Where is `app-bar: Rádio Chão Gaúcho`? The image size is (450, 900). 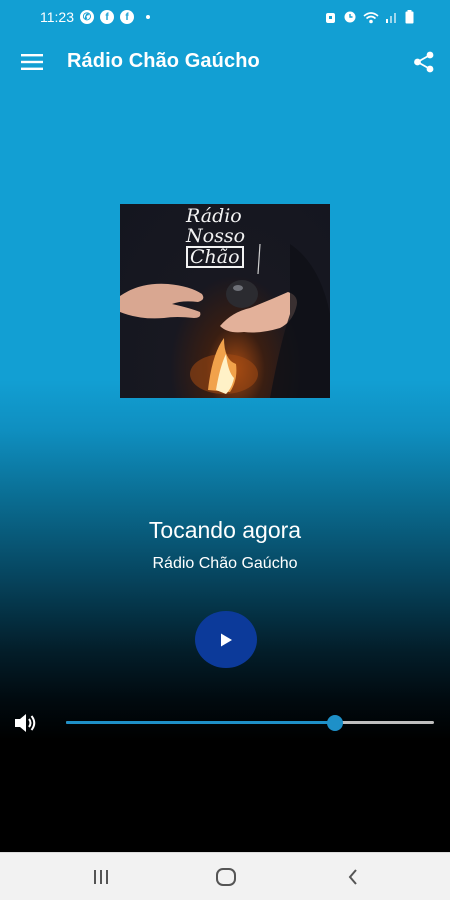 app-bar: Rádio Chão Gaúcho is located at coordinates (225, 62).